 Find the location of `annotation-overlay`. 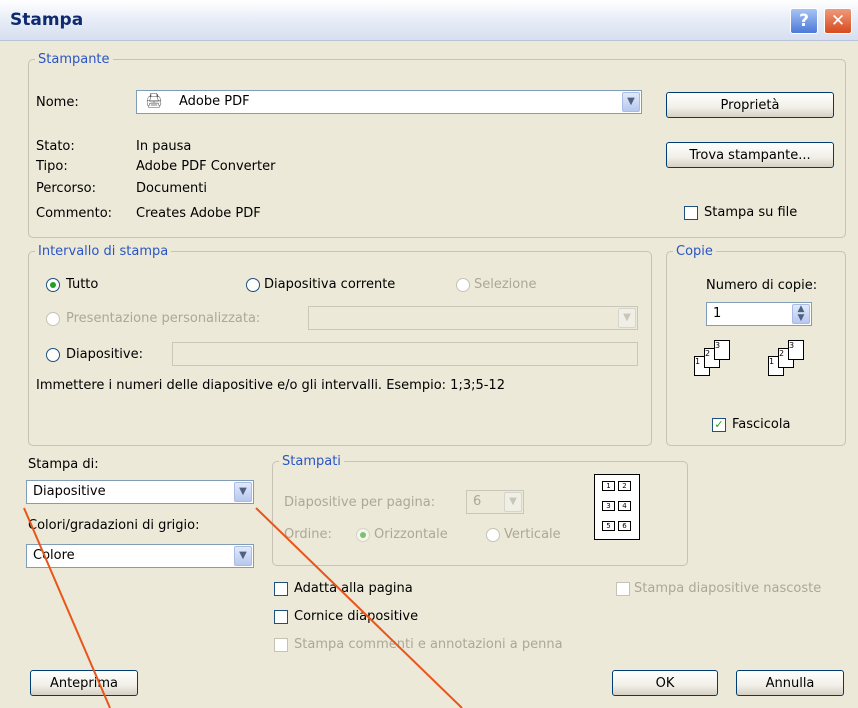

annotation-overlay is located at coordinates (243, 607).